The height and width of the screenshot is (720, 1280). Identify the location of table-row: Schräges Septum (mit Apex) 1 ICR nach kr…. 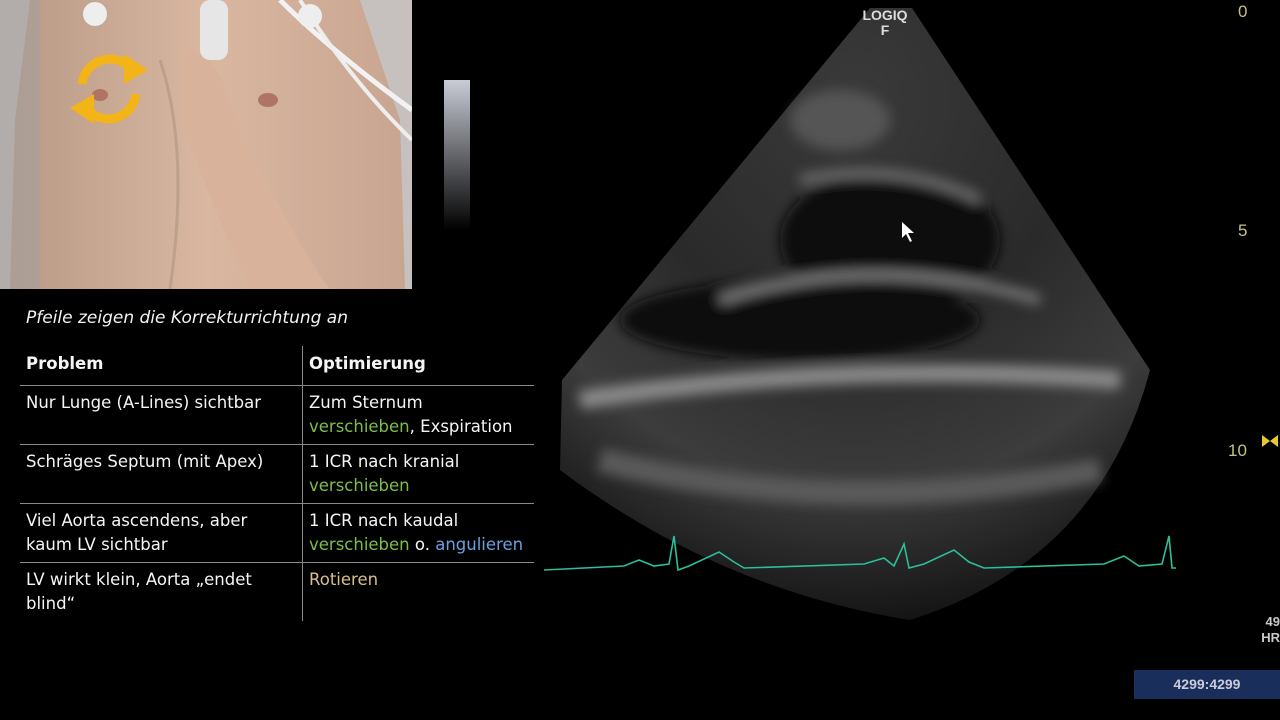
(277, 474).